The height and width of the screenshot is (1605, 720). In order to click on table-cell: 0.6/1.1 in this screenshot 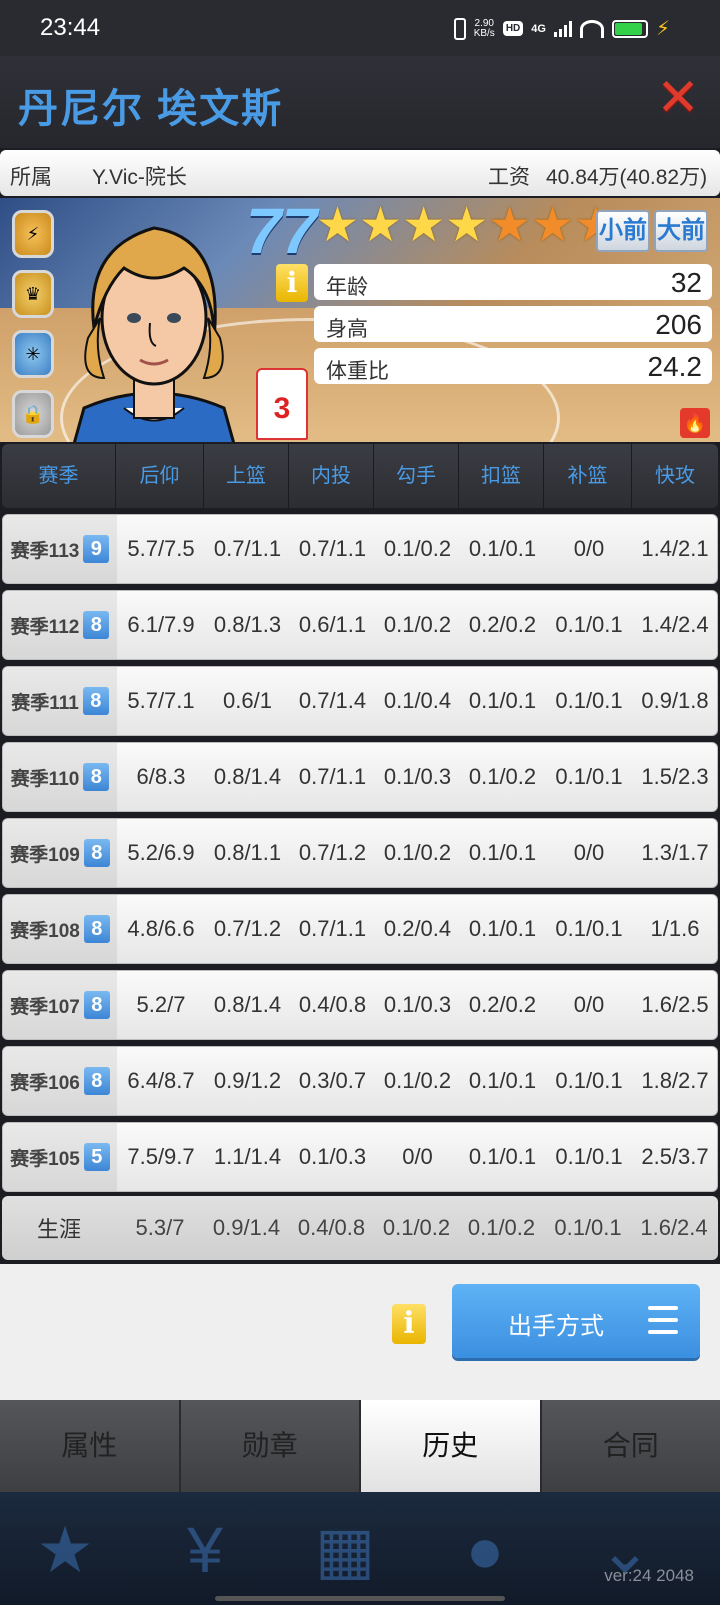, I will do `click(332, 624)`.